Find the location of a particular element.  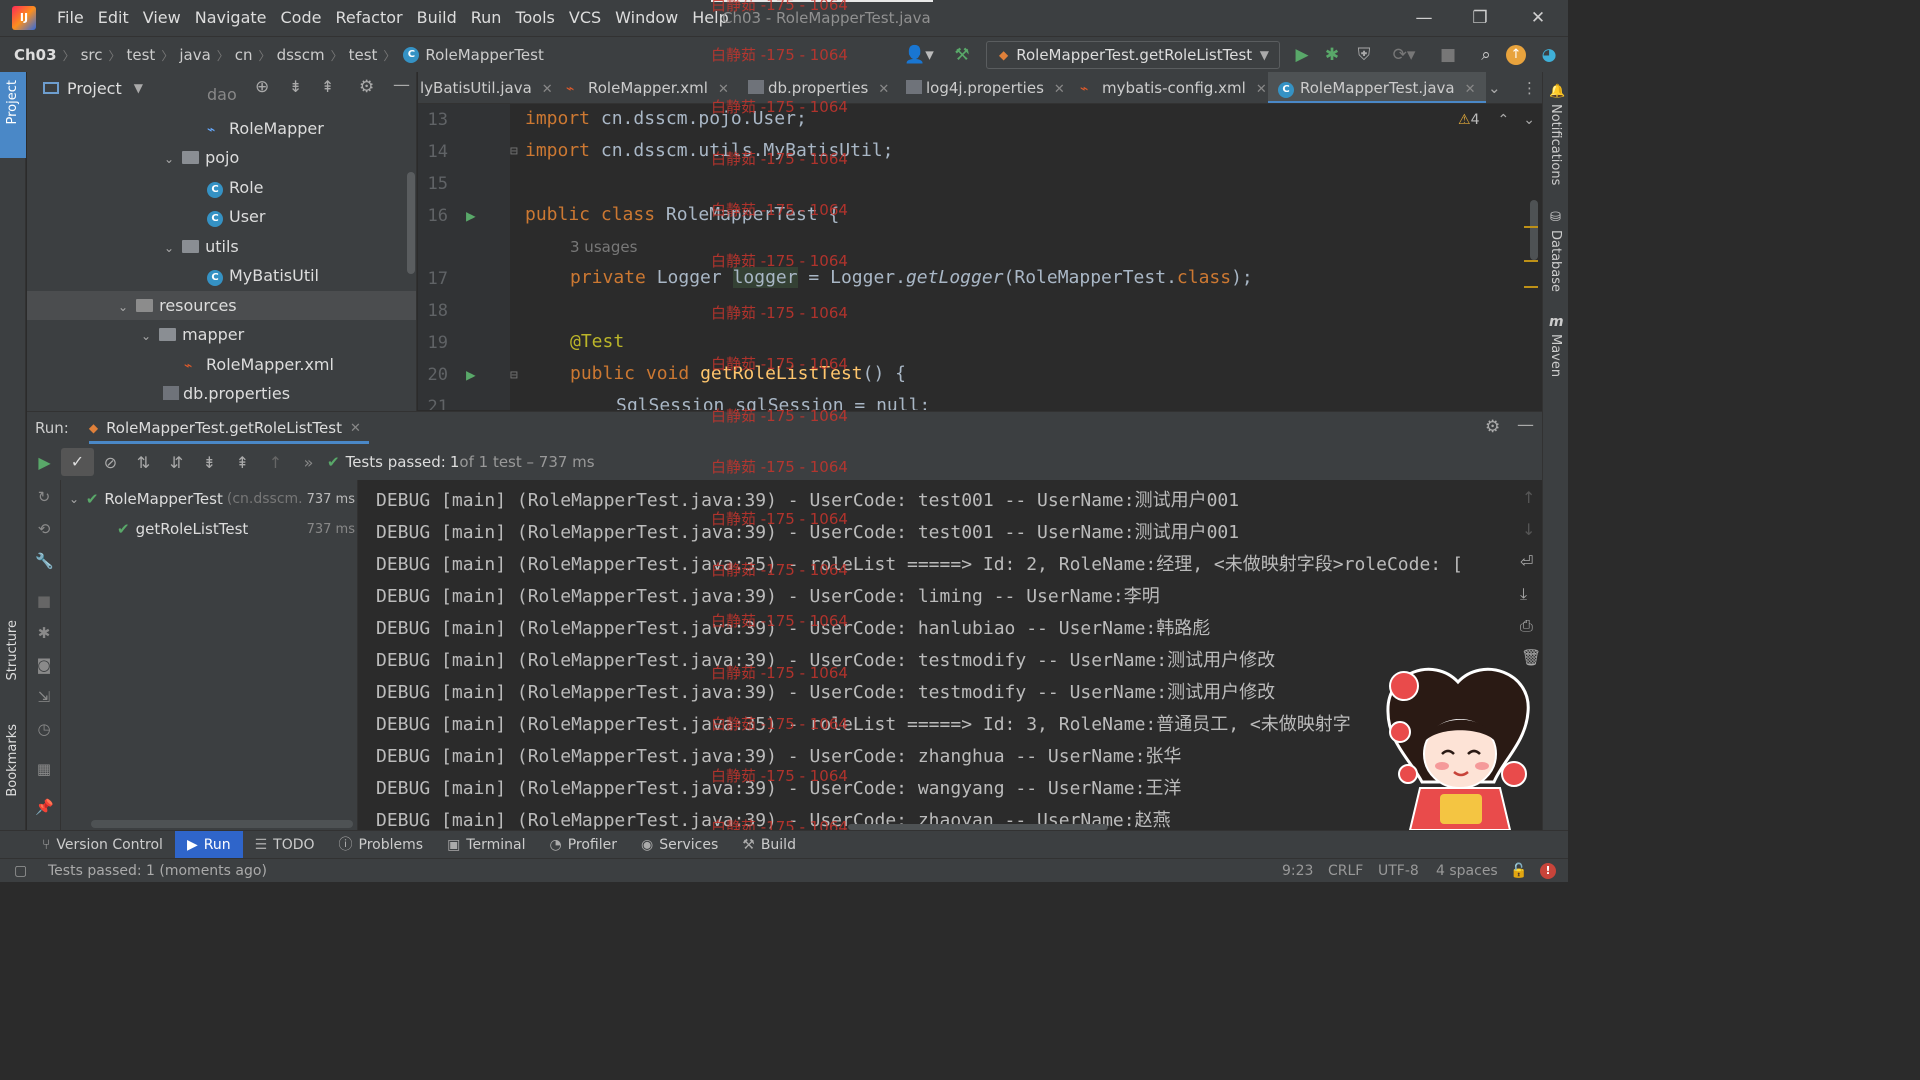

search-icon: ⌕ is located at coordinates (1486, 55).